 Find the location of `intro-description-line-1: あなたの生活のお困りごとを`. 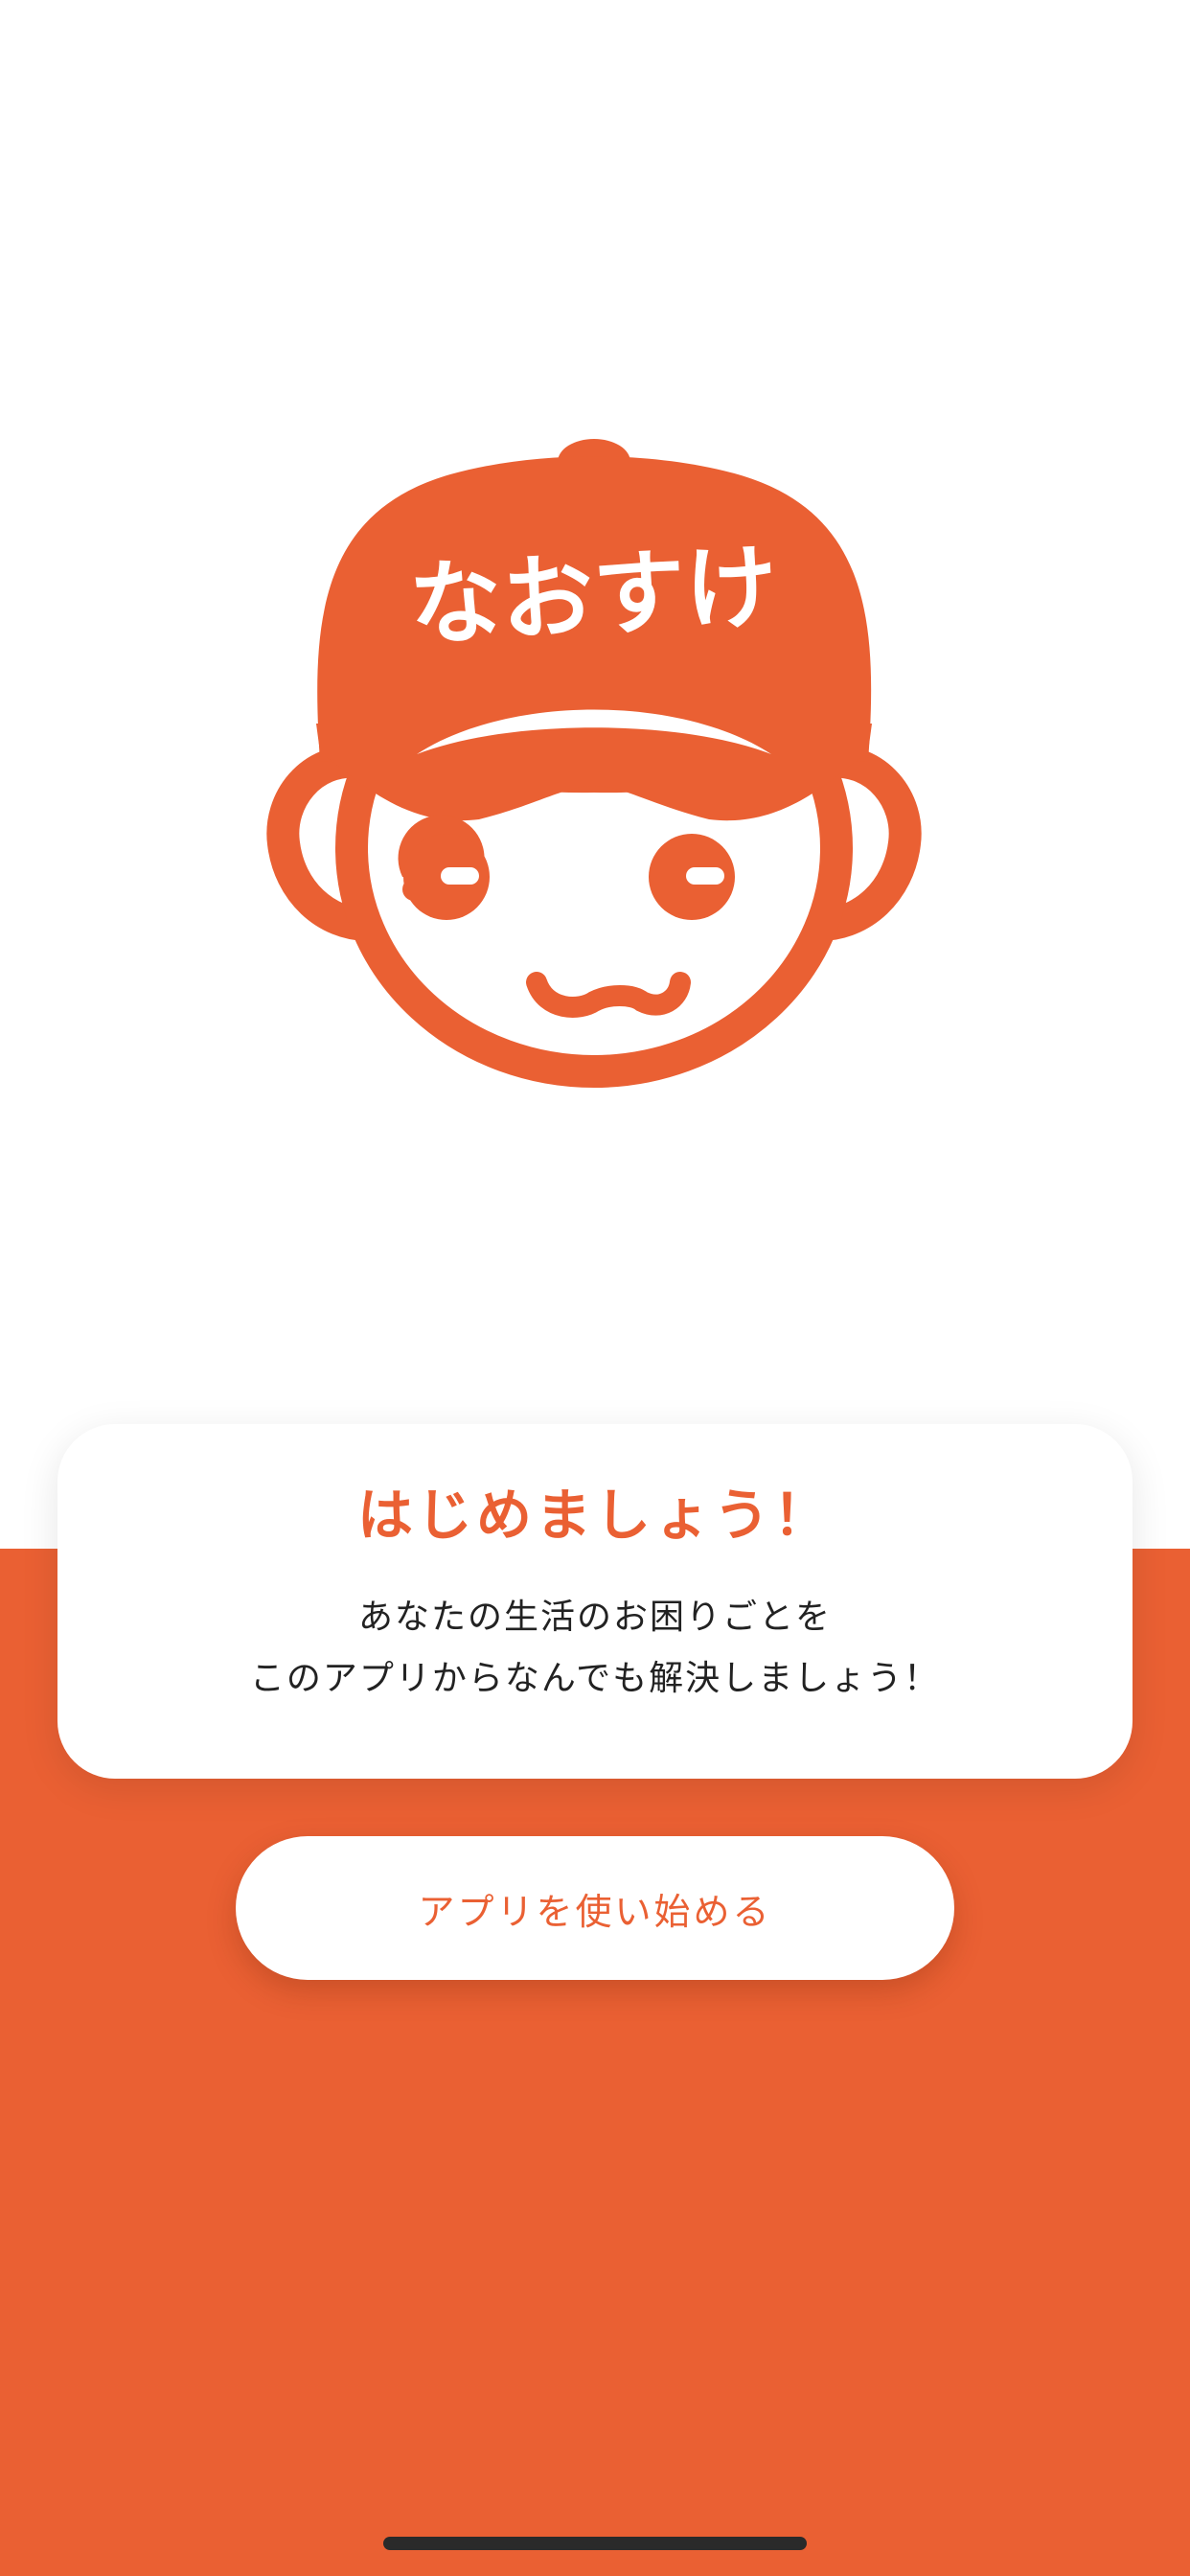

intro-description-line-1: あなたの生活のお困りごとを is located at coordinates (594, 1617).